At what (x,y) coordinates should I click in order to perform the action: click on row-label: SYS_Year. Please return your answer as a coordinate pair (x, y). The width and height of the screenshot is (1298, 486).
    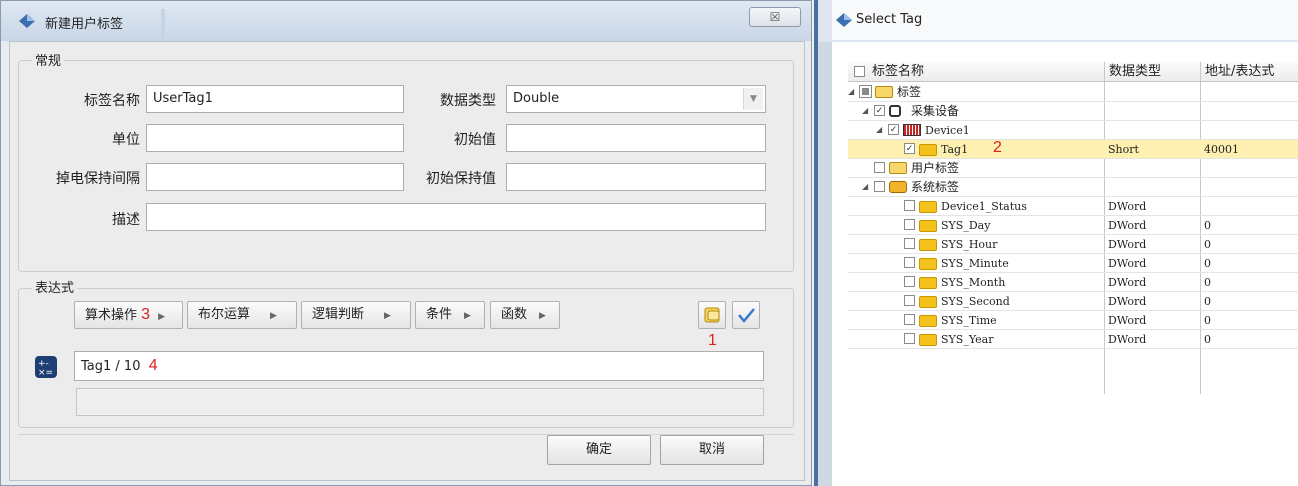
    Looking at the image, I should click on (967, 339).